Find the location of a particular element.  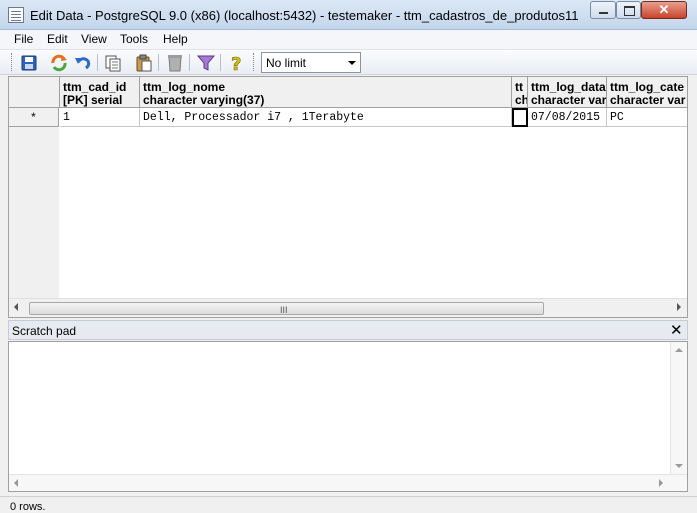

column-name: ttm_log_cate is located at coordinates (647, 87).